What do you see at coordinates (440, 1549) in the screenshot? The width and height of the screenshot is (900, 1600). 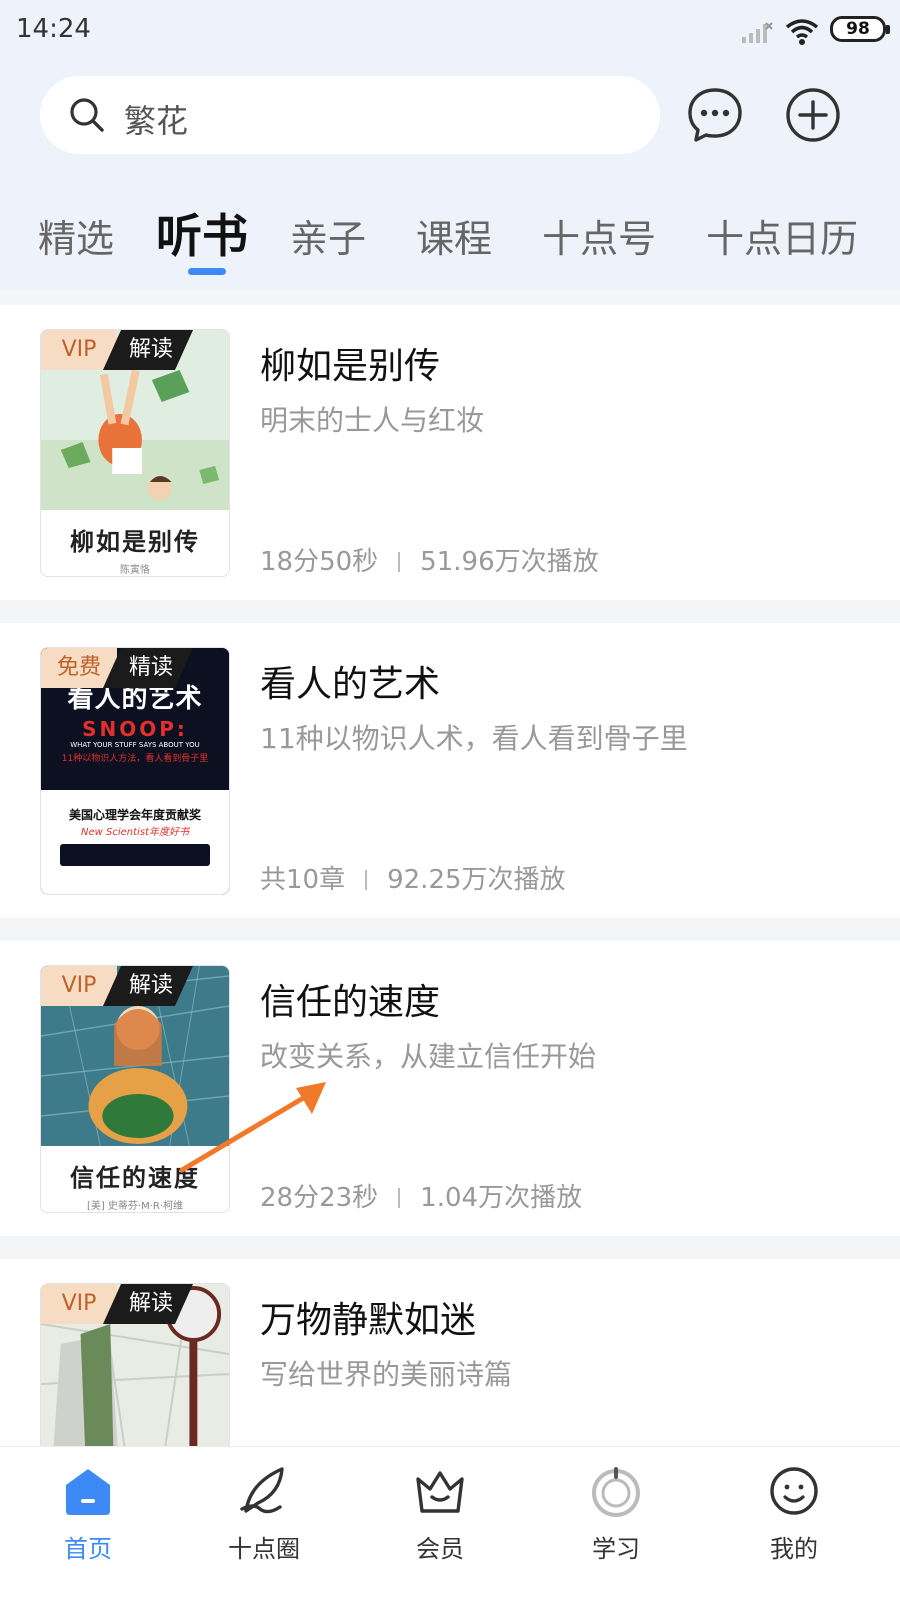 I see `nav-membership-label: 会员` at bounding box center [440, 1549].